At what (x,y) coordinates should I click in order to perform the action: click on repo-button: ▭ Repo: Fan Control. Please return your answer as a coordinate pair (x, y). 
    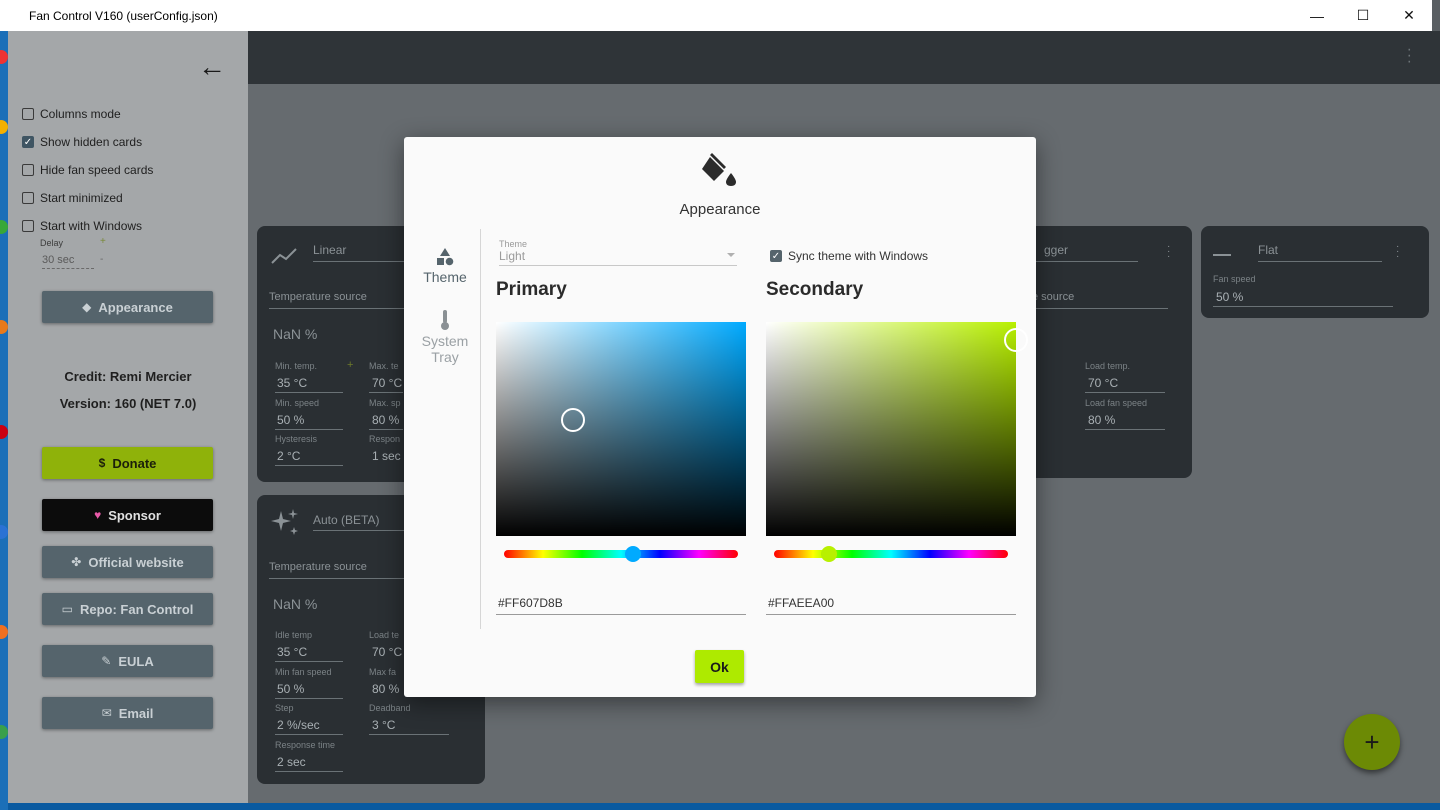
    Looking at the image, I should click on (127, 609).